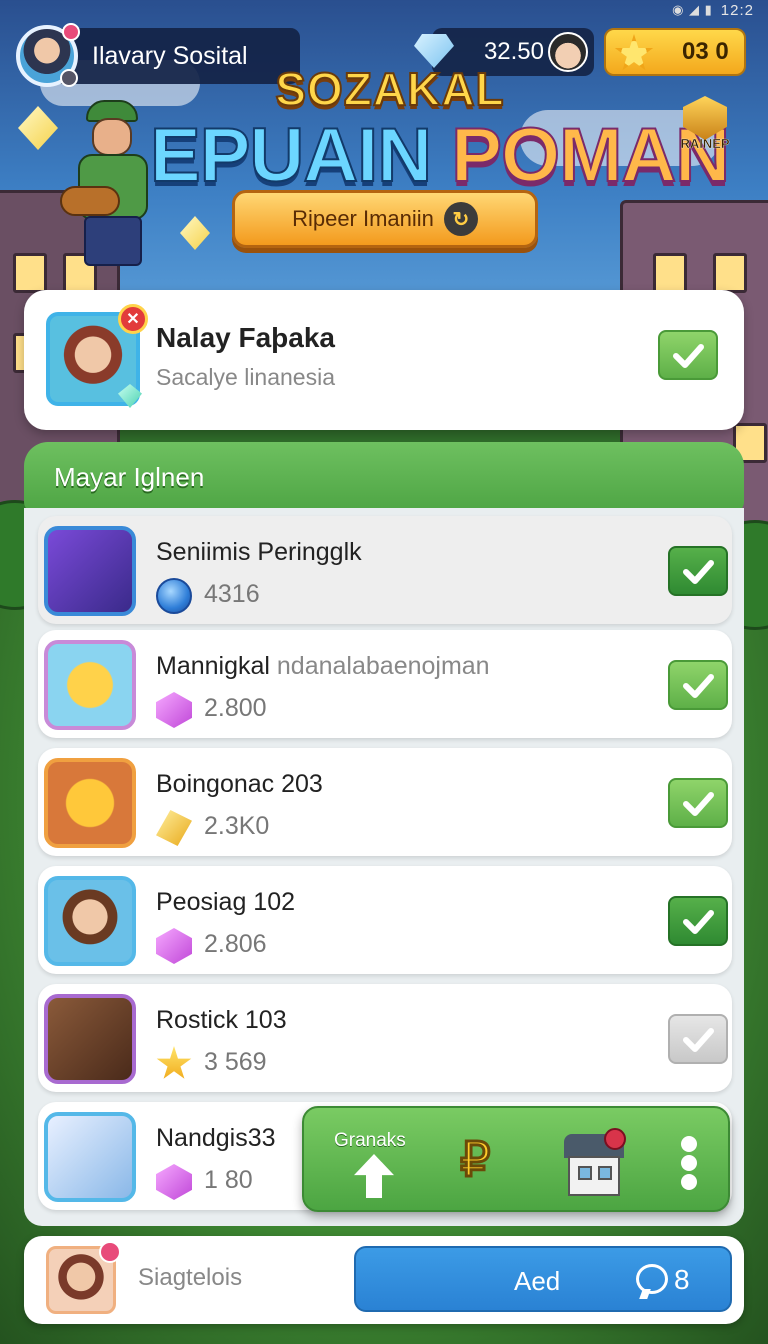 This screenshot has height=1344, width=768. What do you see at coordinates (259, 552) in the screenshot?
I see `item-name: Seniimis Peringglk` at bounding box center [259, 552].